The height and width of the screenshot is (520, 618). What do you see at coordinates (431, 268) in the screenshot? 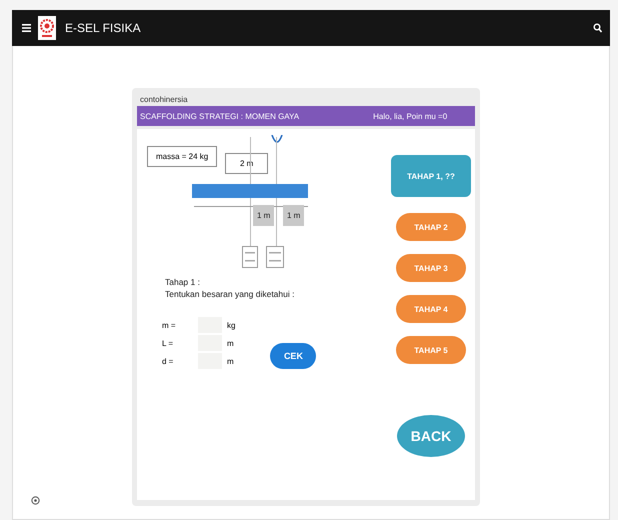
I see `stage-button: TAHAP 3` at bounding box center [431, 268].